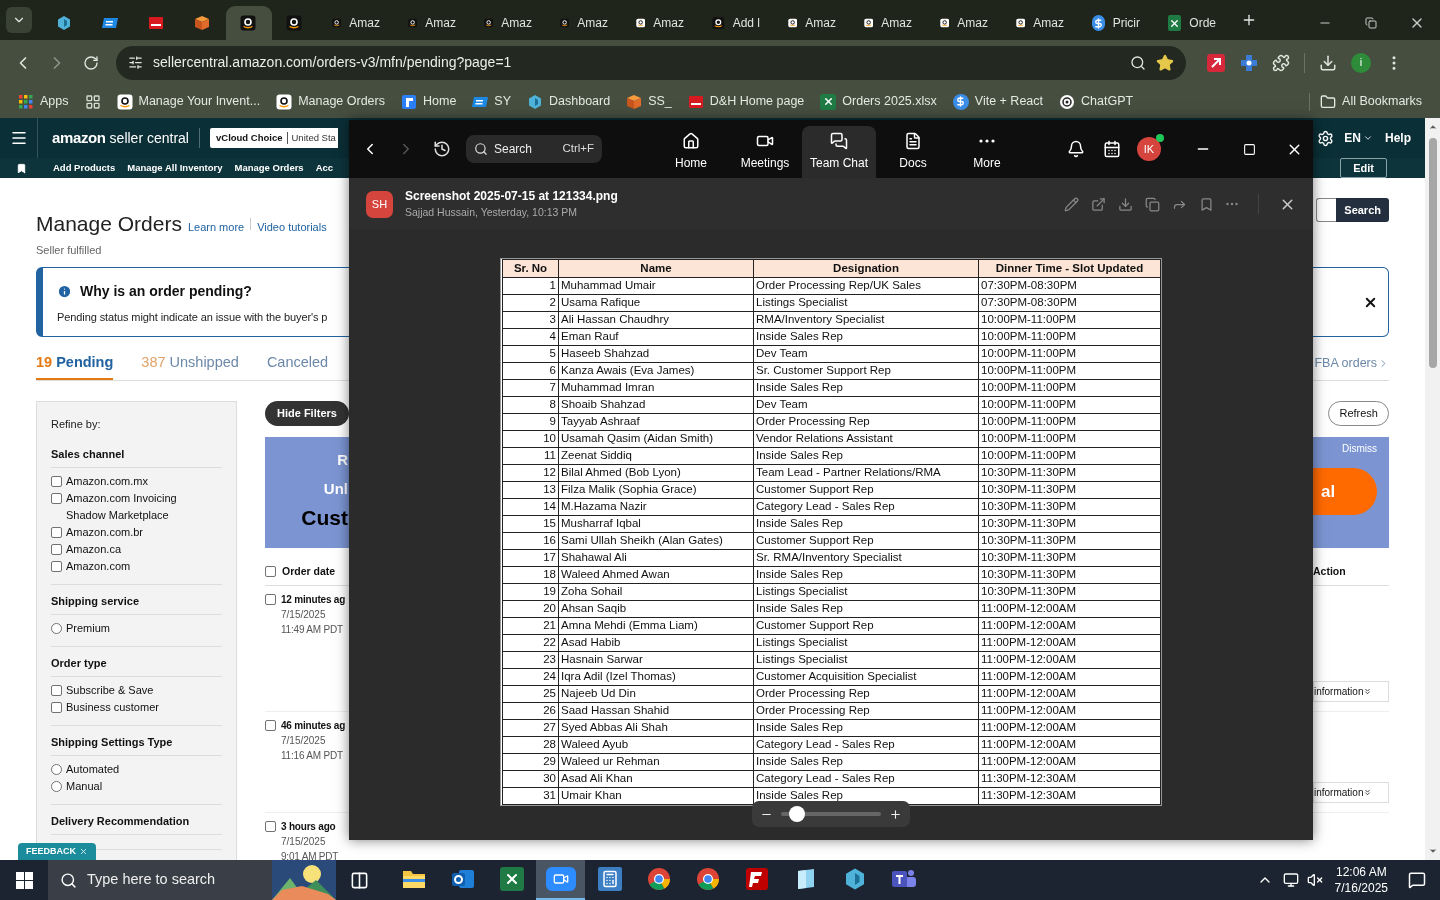  I want to click on scroll-down-icon, so click(1432, 851).